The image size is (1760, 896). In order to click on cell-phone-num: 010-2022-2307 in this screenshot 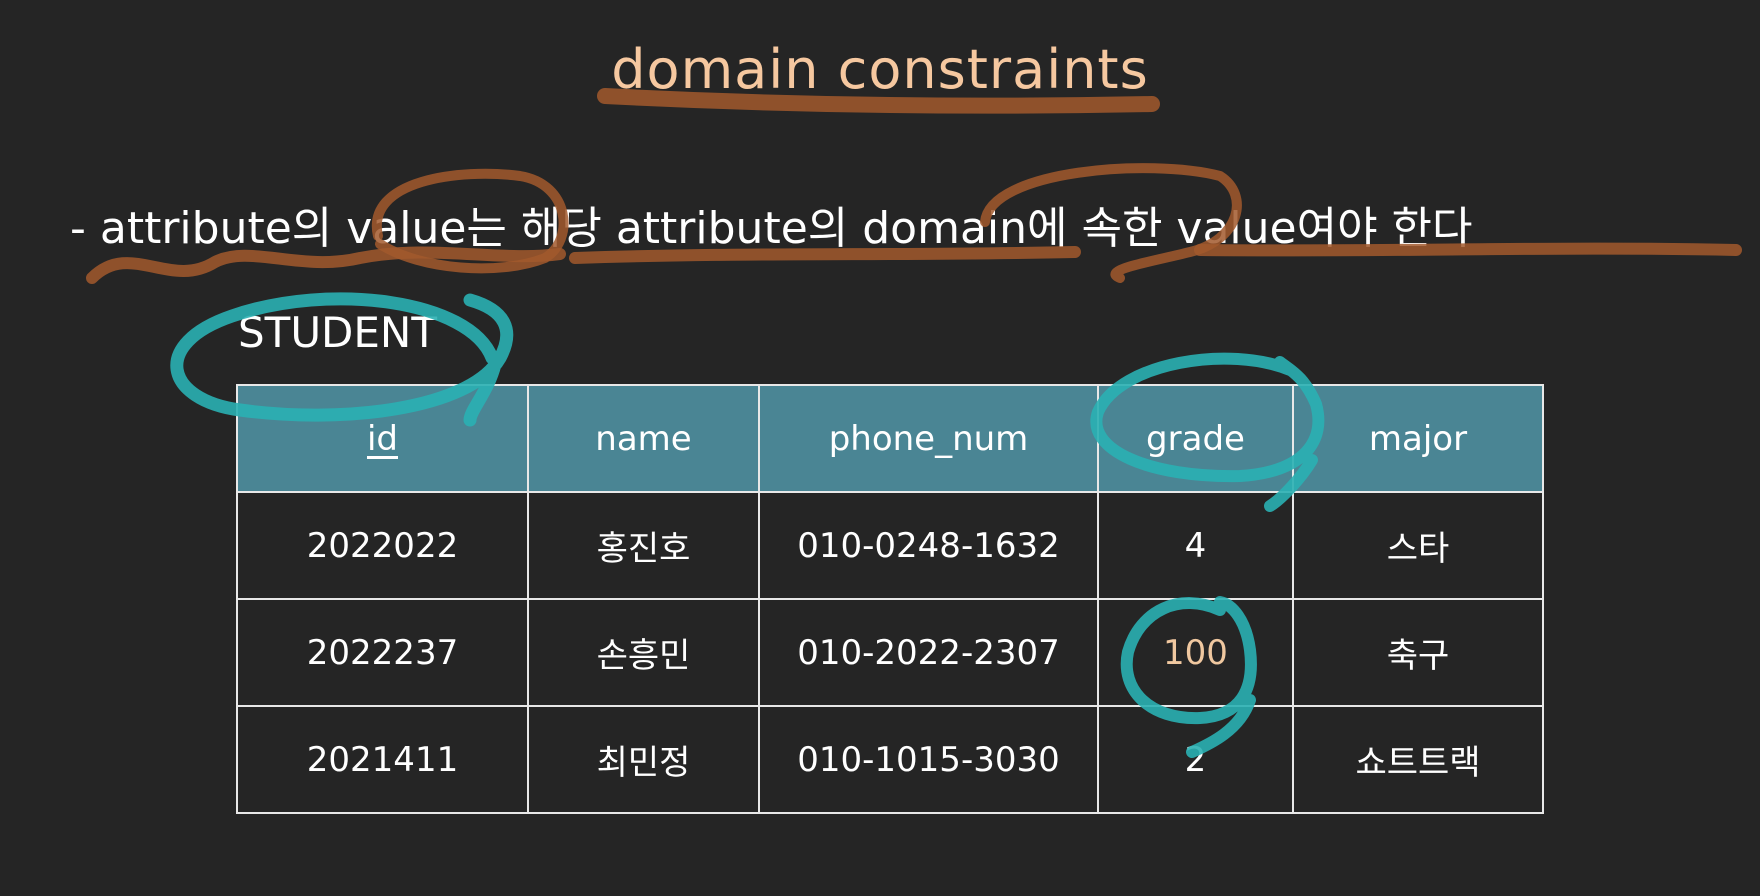, I will do `click(928, 652)`.